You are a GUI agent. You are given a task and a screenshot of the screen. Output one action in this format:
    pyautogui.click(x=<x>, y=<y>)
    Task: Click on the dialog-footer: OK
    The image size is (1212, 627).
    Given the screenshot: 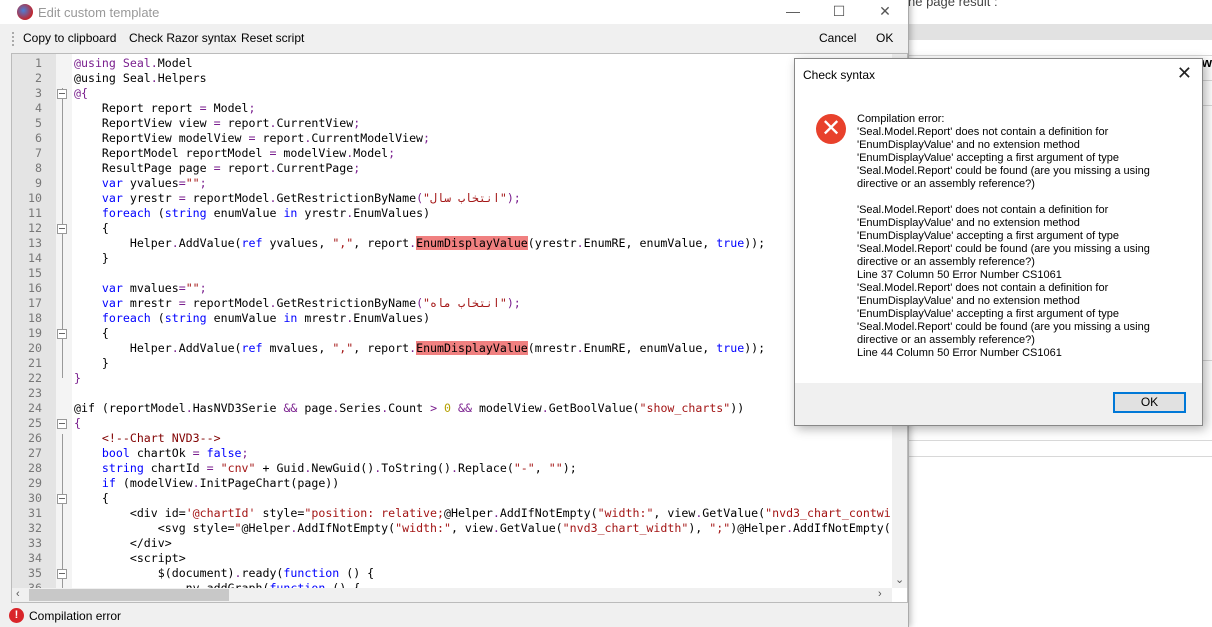 What is the action you would take?
    pyautogui.click(x=998, y=404)
    